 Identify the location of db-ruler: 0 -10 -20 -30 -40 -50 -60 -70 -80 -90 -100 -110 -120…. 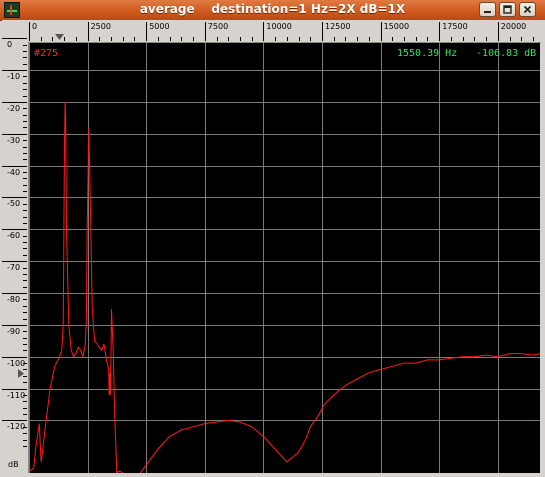
(15, 255).